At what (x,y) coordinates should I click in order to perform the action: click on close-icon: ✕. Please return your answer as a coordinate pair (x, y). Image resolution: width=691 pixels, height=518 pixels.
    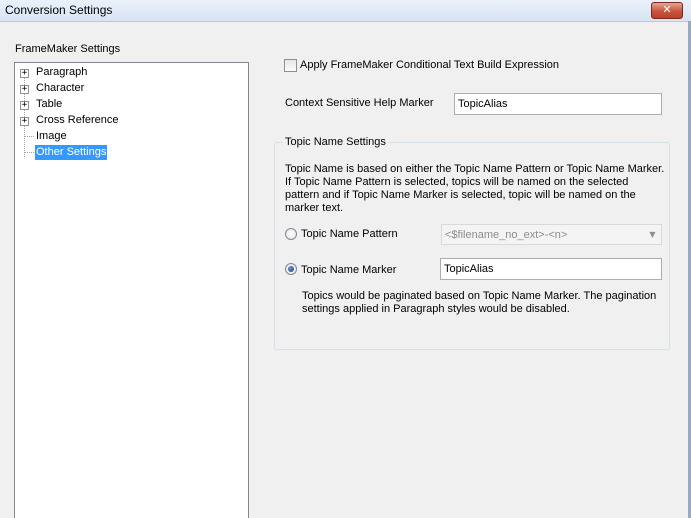
    Looking at the image, I should click on (667, 9).